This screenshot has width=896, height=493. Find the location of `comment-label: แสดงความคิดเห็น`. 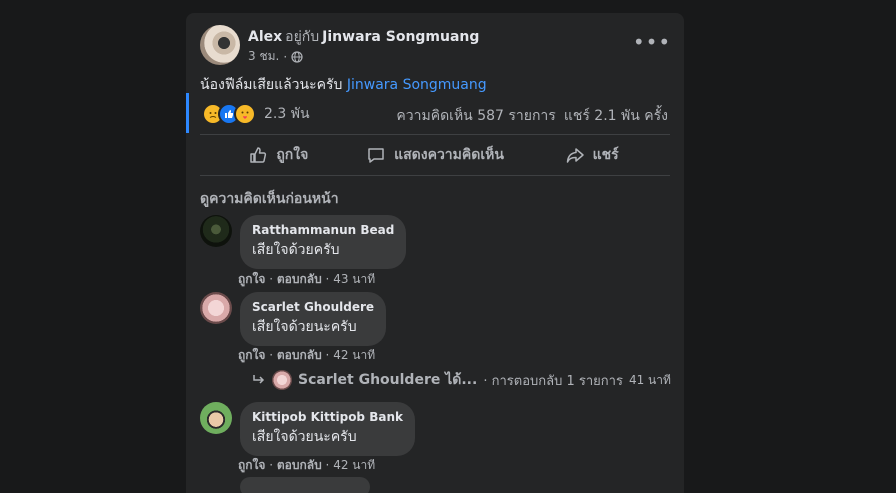

comment-label: แสดงความคิดเห็น is located at coordinates (449, 155).